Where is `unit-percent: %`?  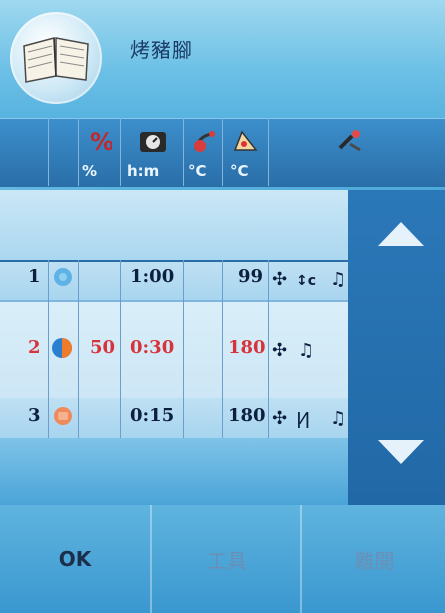 unit-percent: % is located at coordinates (90, 171).